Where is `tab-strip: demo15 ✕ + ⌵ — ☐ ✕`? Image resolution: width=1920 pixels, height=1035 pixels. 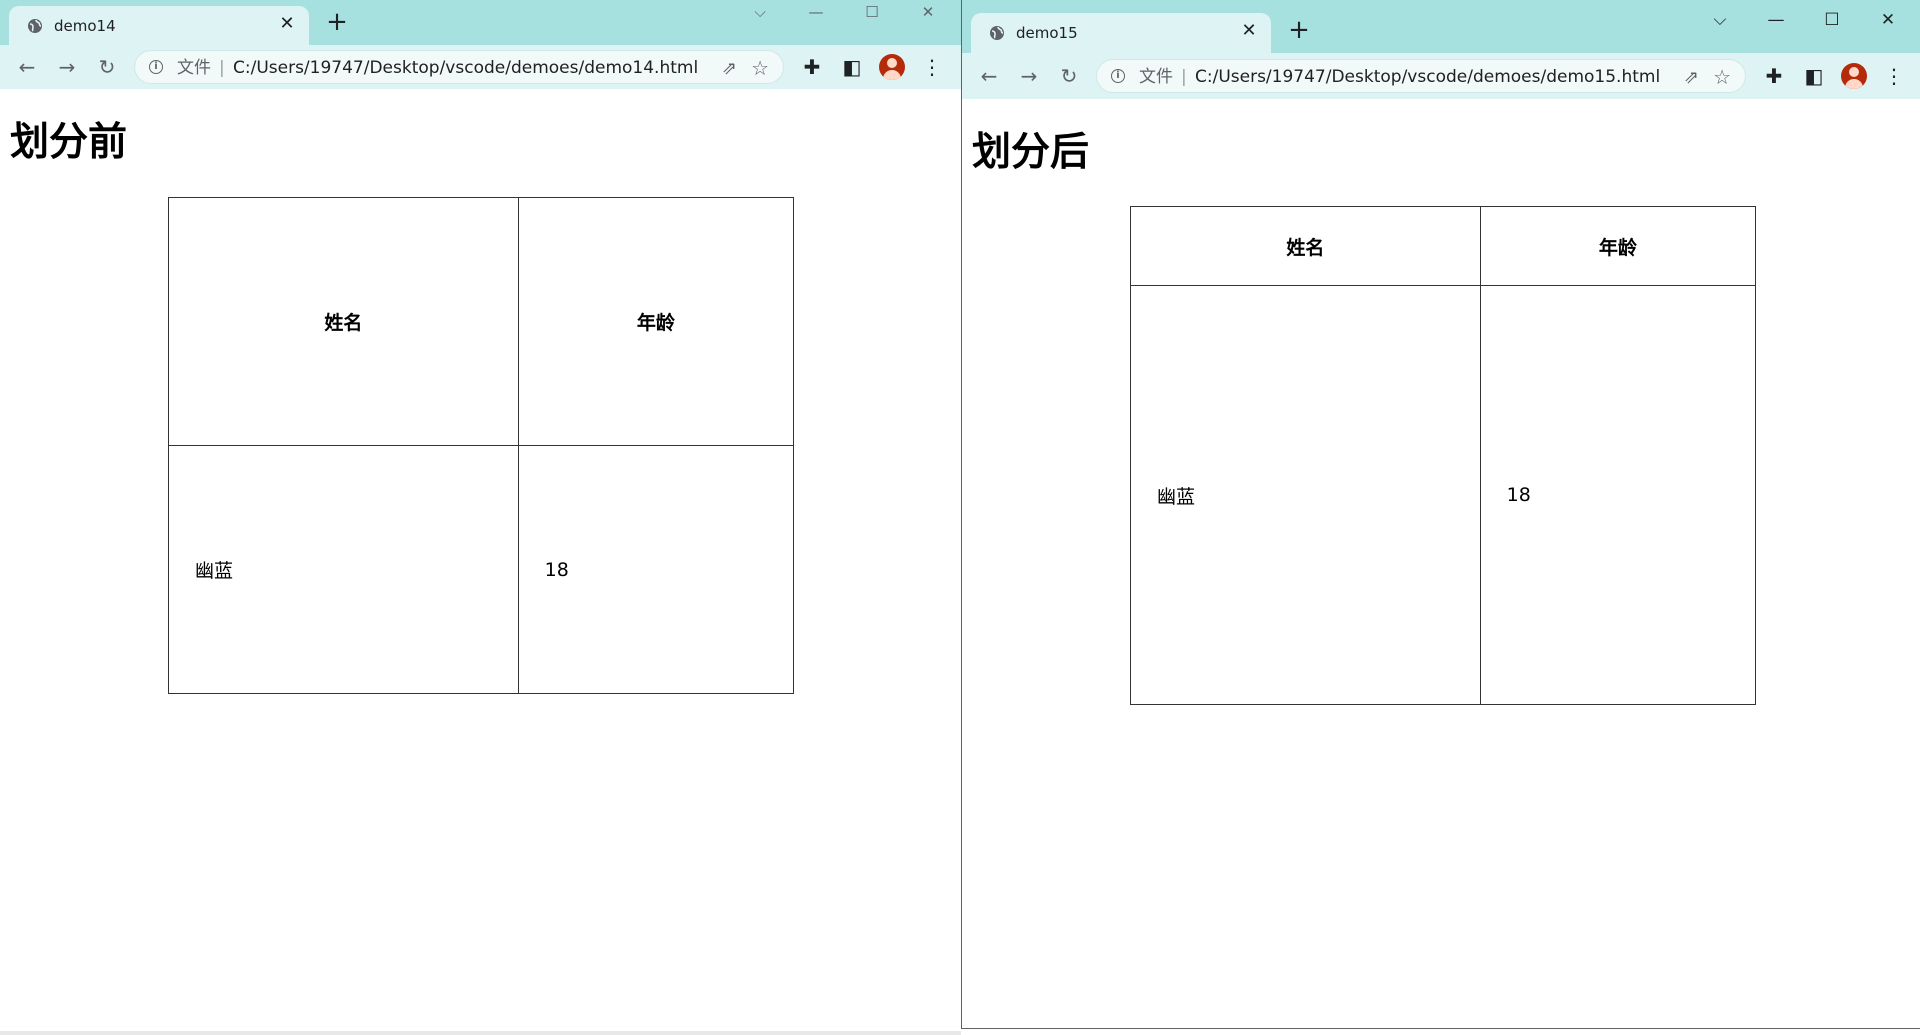
tab-strip: demo15 ✕ + ⌵ — ☐ ✕ is located at coordinates (1441, 26).